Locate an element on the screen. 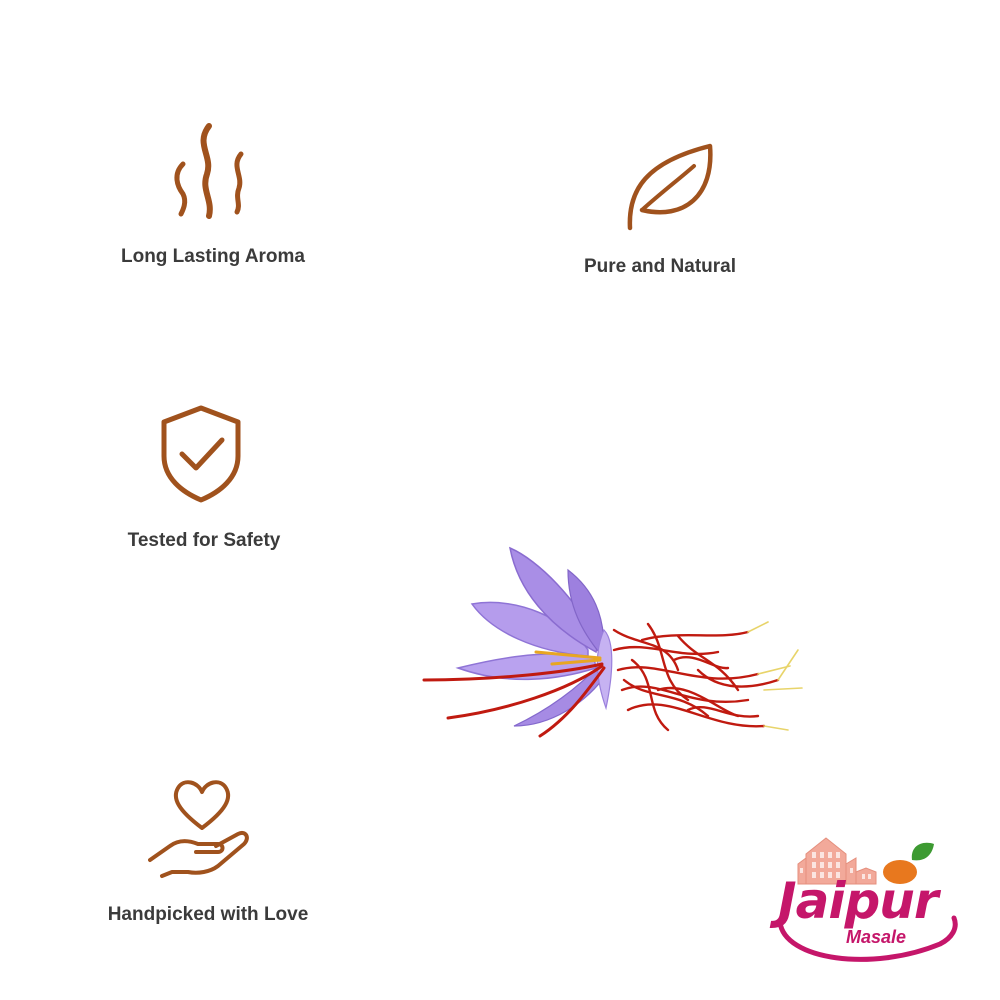 This screenshot has height=1000, width=1000. feature-pure-and-natural is located at coordinates (670, 188).